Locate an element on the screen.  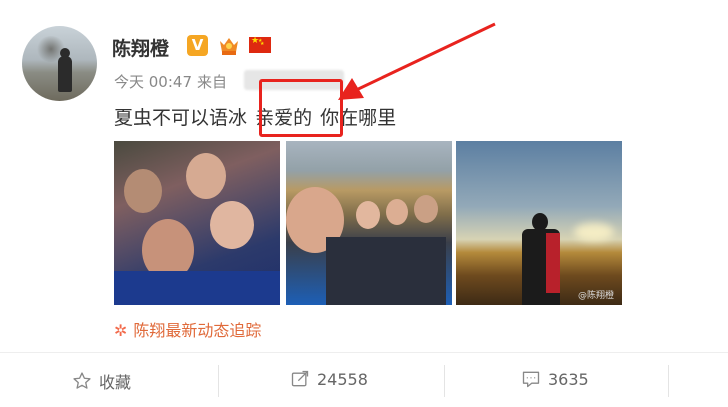
avatar is located at coordinates (59, 63).